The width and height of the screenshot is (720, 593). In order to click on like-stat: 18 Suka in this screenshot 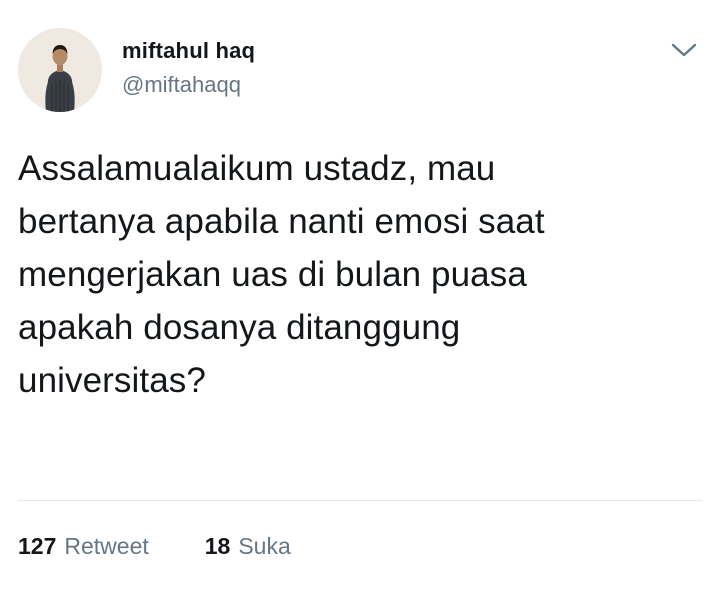, I will do `click(248, 546)`.